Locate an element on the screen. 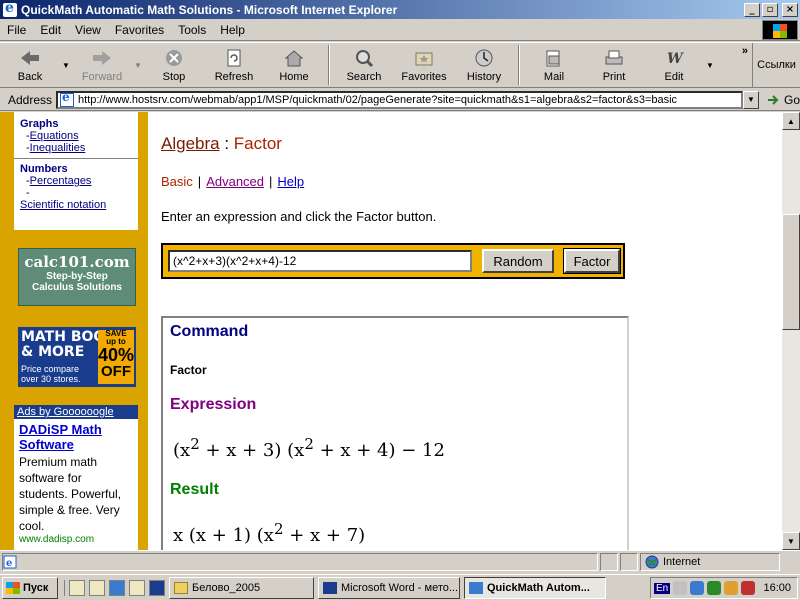 This screenshot has width=800, height=600. page-status-icon: e is located at coordinates (10, 562).